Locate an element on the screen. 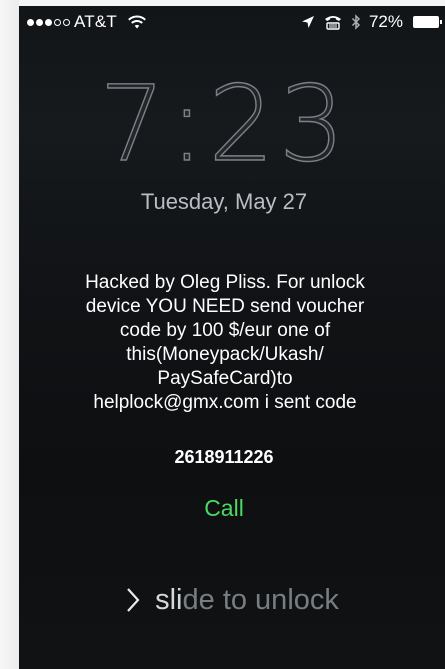 The image size is (445, 669). status-bar: AT&T 72% is located at coordinates (232, 21).